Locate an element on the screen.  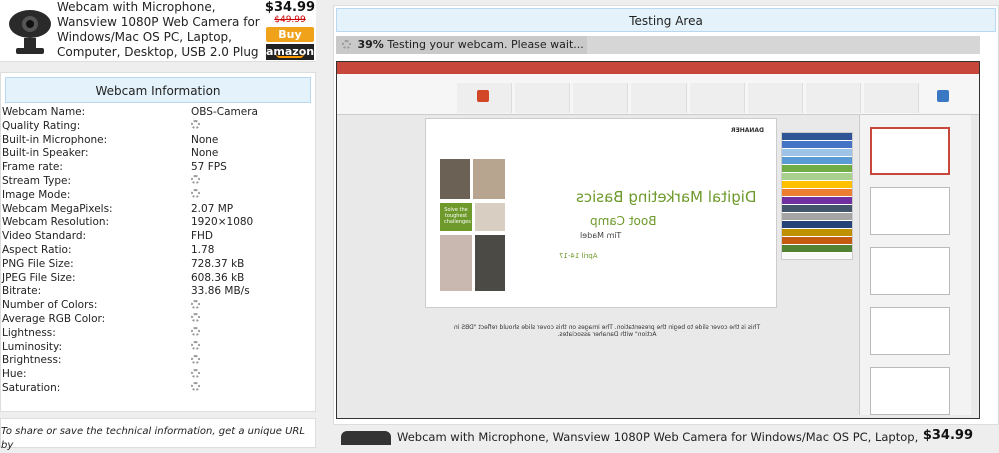
info-row: Saturation: is located at coordinates (159, 389).